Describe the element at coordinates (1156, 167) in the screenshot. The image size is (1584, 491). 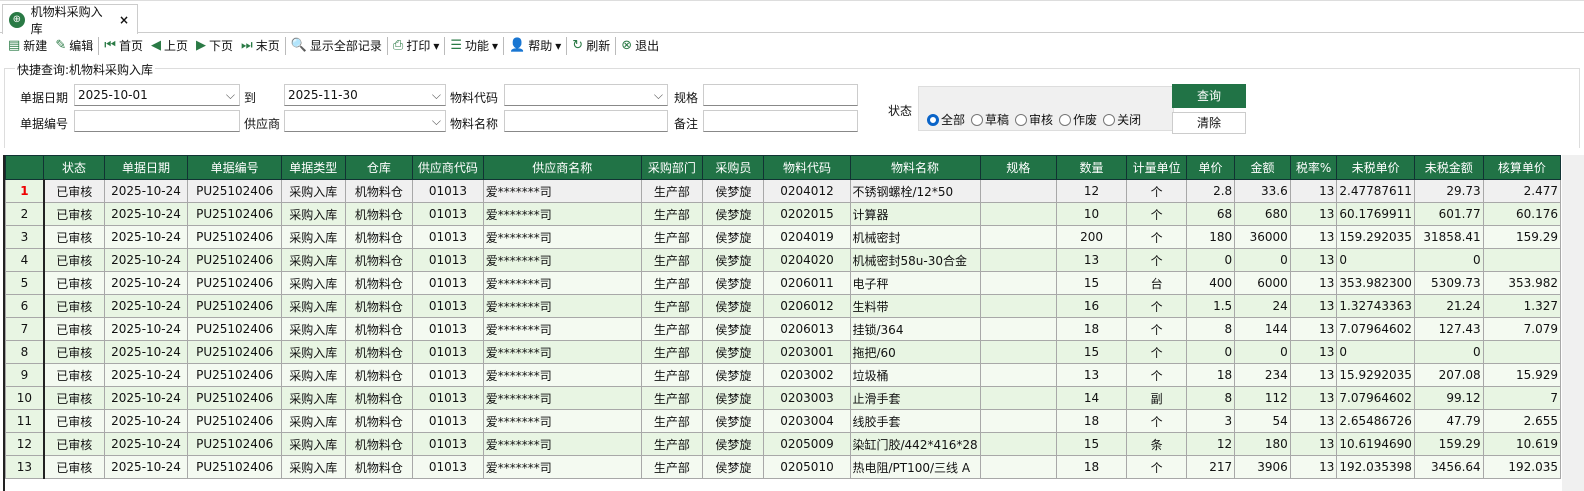
I see `column-header: 计量单位` at that location.